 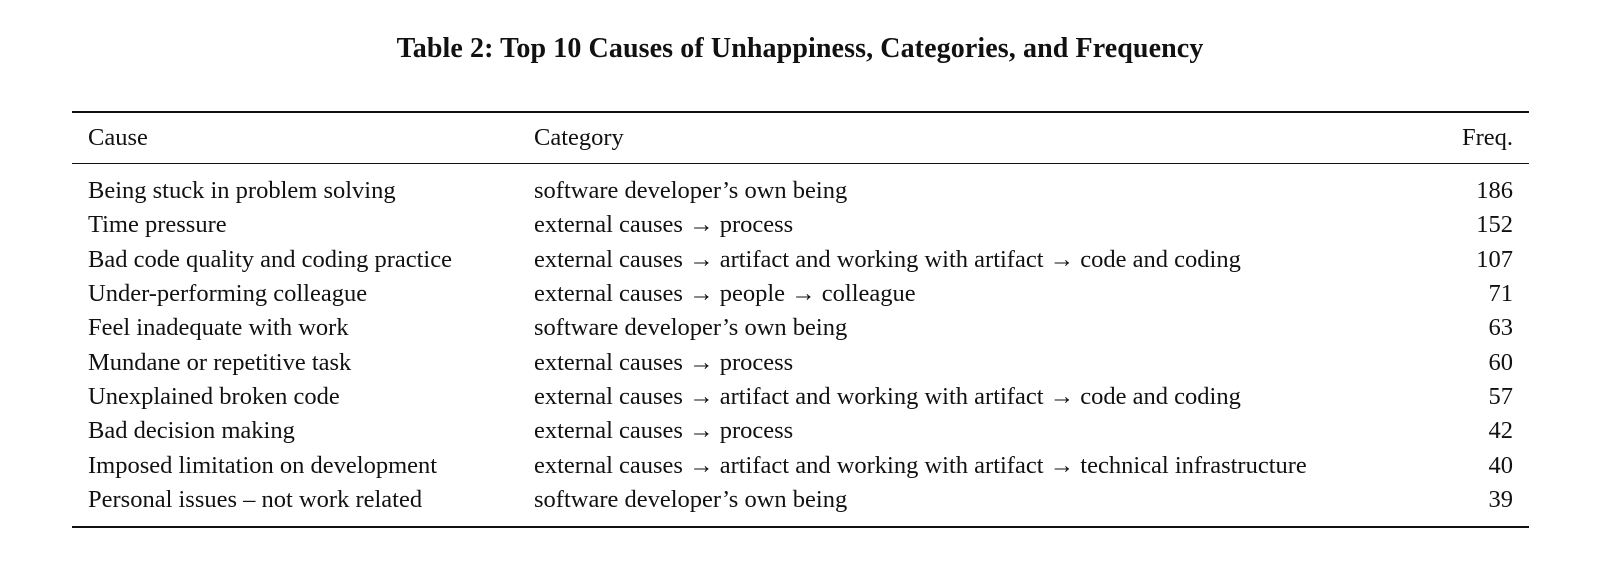 I want to click on cell-cause: Personal issues – not work related, so click(x=255, y=499).